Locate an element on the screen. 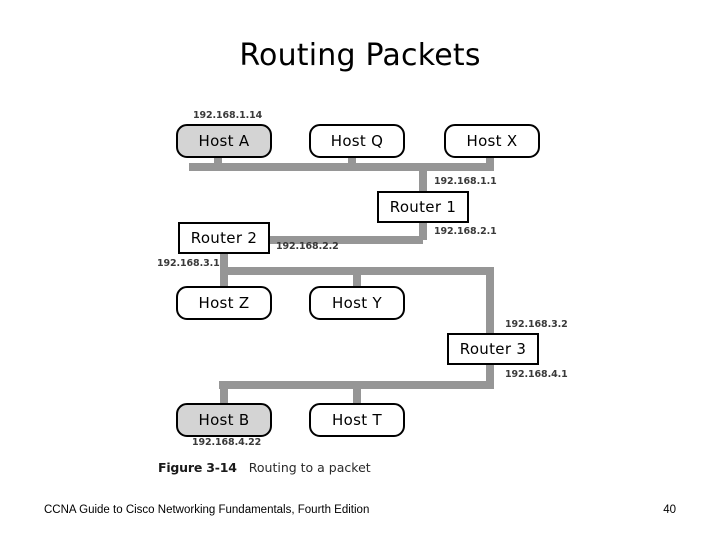 The width and height of the screenshot is (720, 540). node-label-host-y: Host Y is located at coordinates (357, 303).